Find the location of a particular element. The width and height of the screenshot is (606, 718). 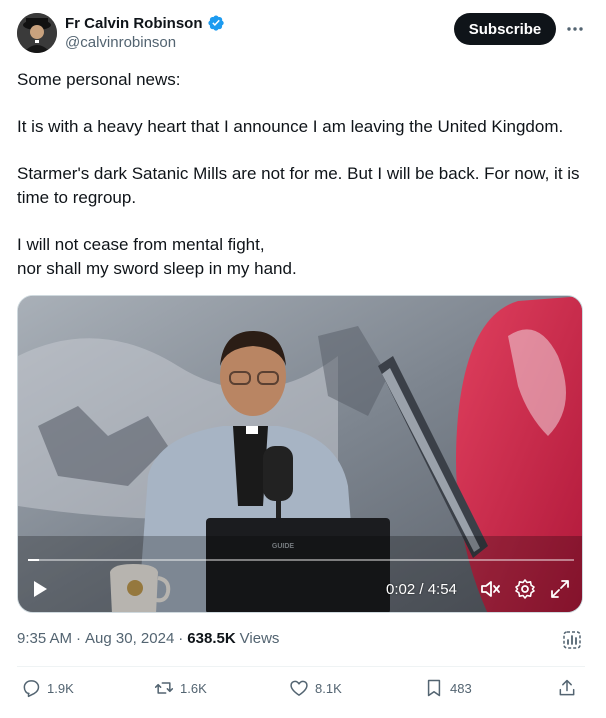

bookmark-count: 483 is located at coordinates (461, 688).